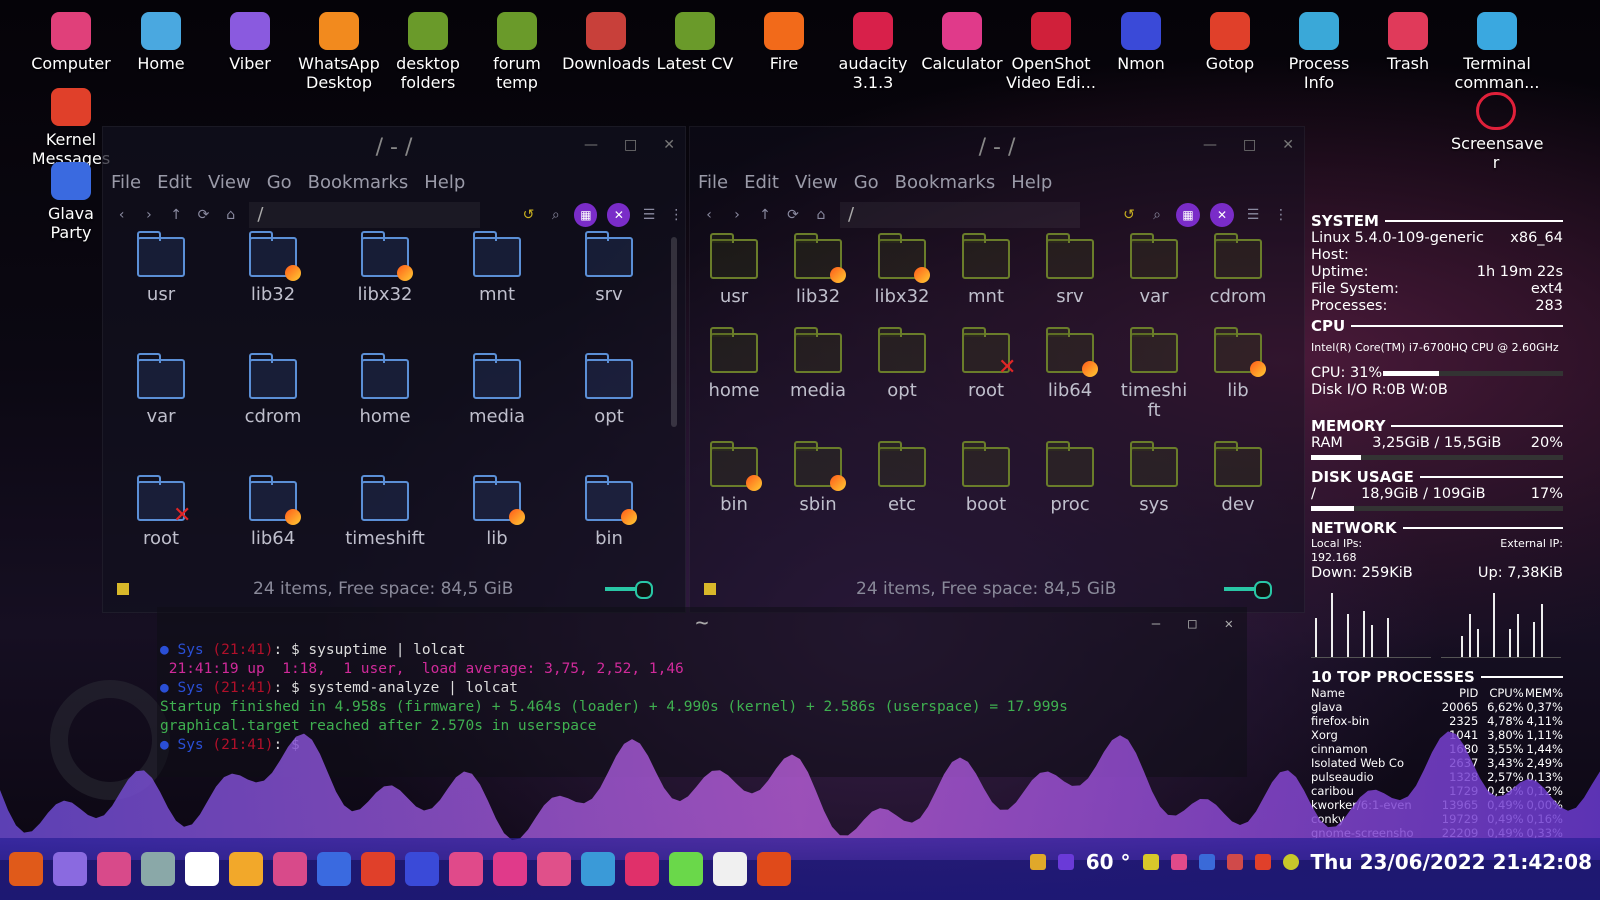 This screenshot has height=900, width=1600. Describe the element at coordinates (250, 42) in the screenshot. I see `desktop-icon: Viber` at that location.